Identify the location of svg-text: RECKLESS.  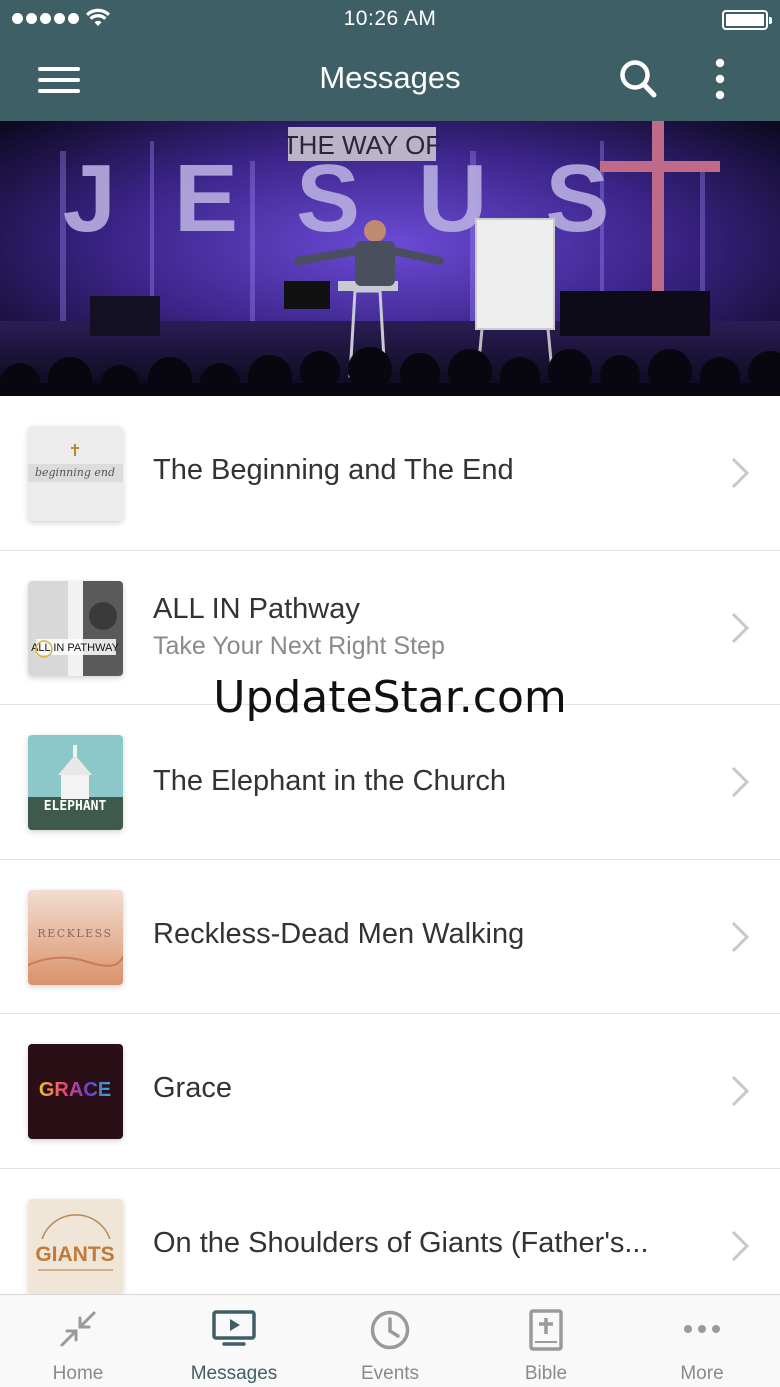
(74, 933).